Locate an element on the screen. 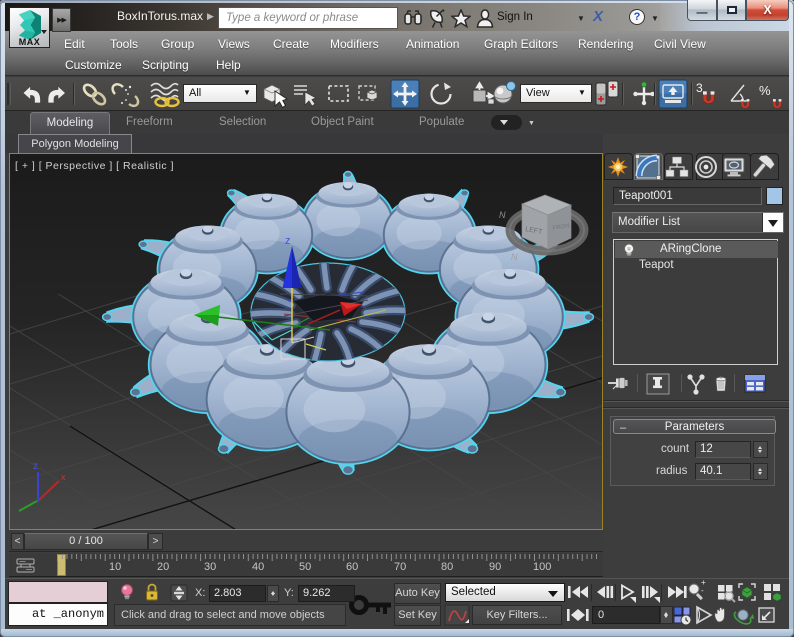 The height and width of the screenshot is (637, 794). svg-text: 3 is located at coordinates (699, 88).